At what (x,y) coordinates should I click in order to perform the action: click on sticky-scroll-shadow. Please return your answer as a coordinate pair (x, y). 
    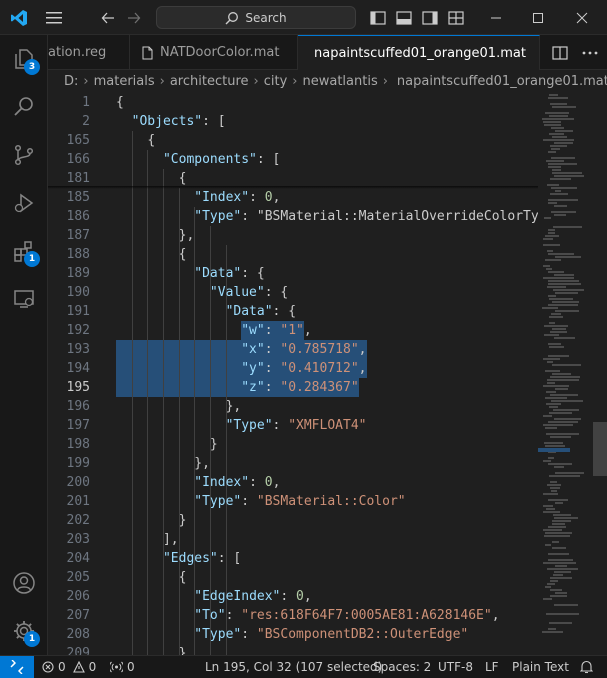
    Looking at the image, I should click on (293, 187).